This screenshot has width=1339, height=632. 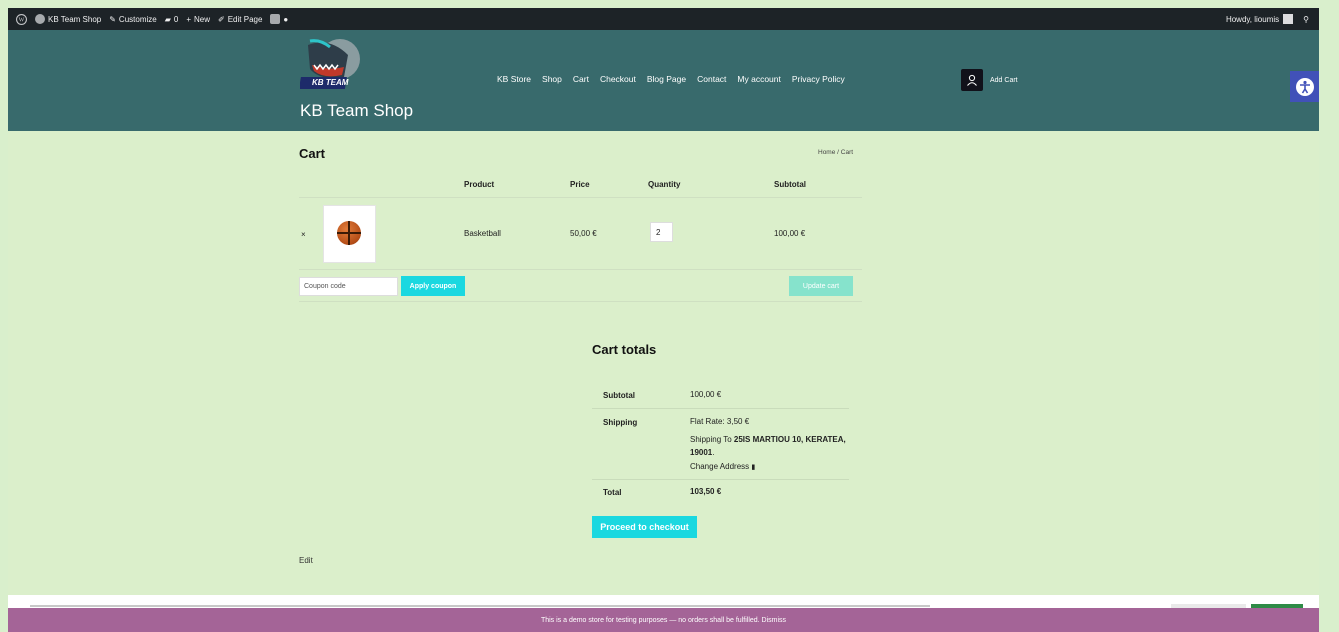 What do you see at coordinates (790, 233) in the screenshot?
I see `product-subtotal: 100,00 €` at bounding box center [790, 233].